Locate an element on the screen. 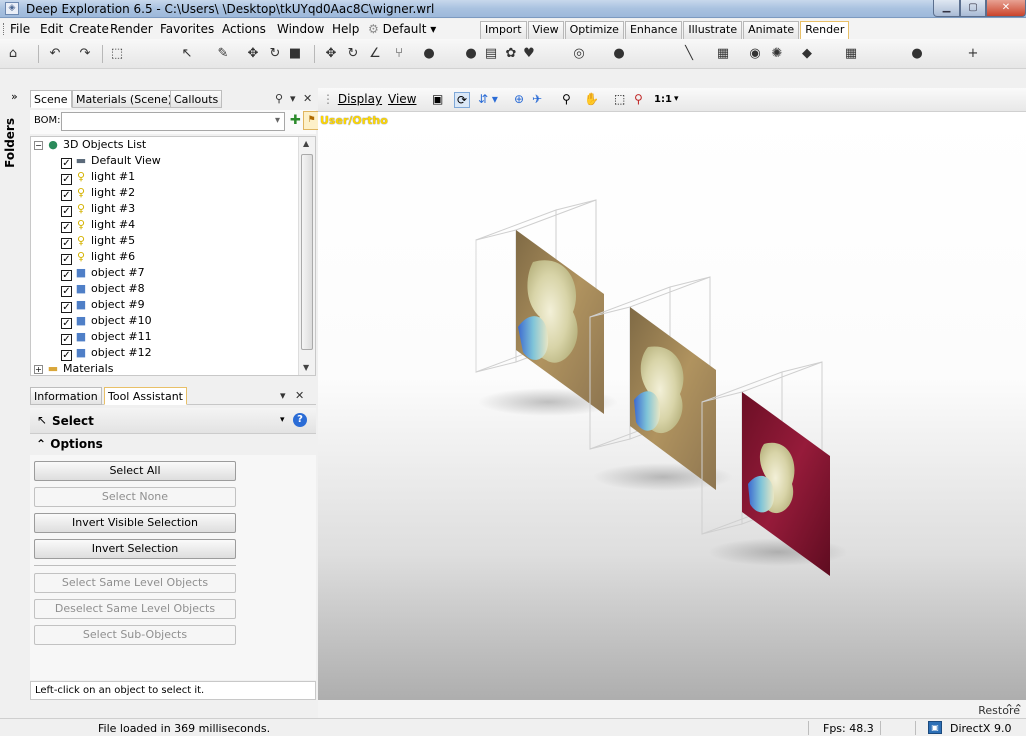 The height and width of the screenshot is (736, 1026). selection-box-icon: ⬚ is located at coordinates (117, 54).